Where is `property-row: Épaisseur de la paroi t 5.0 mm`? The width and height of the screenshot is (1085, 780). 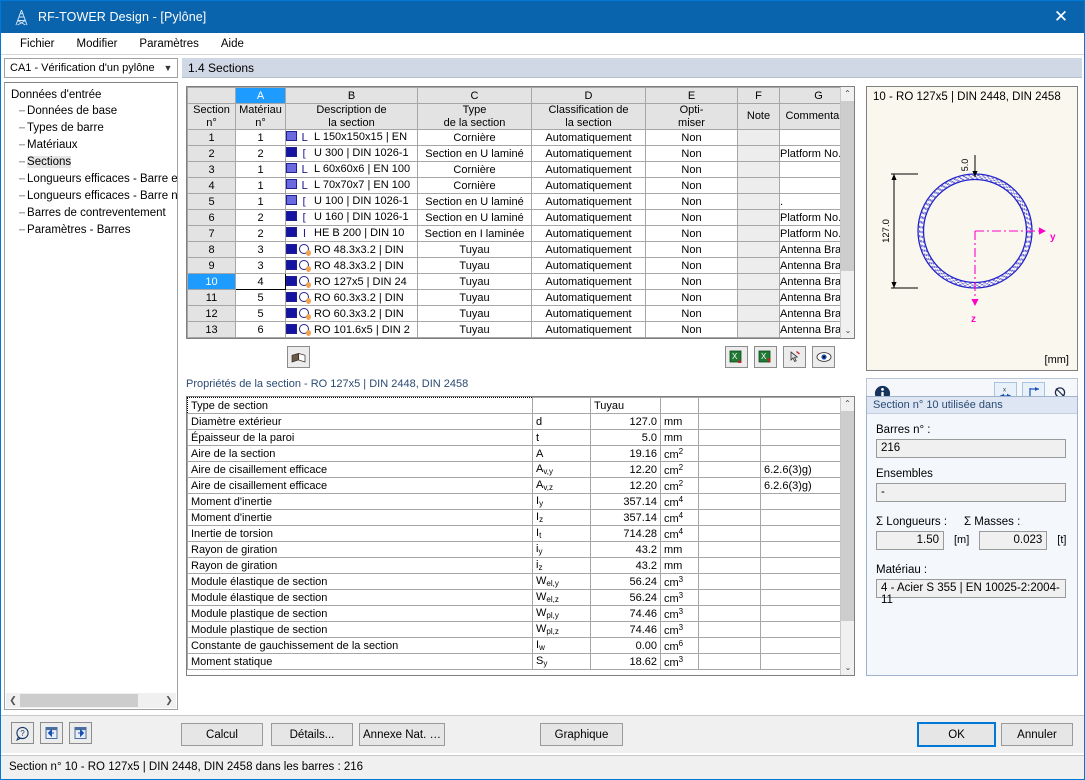 property-row: Épaisseur de la paroi t 5.0 mm is located at coordinates (514, 437).